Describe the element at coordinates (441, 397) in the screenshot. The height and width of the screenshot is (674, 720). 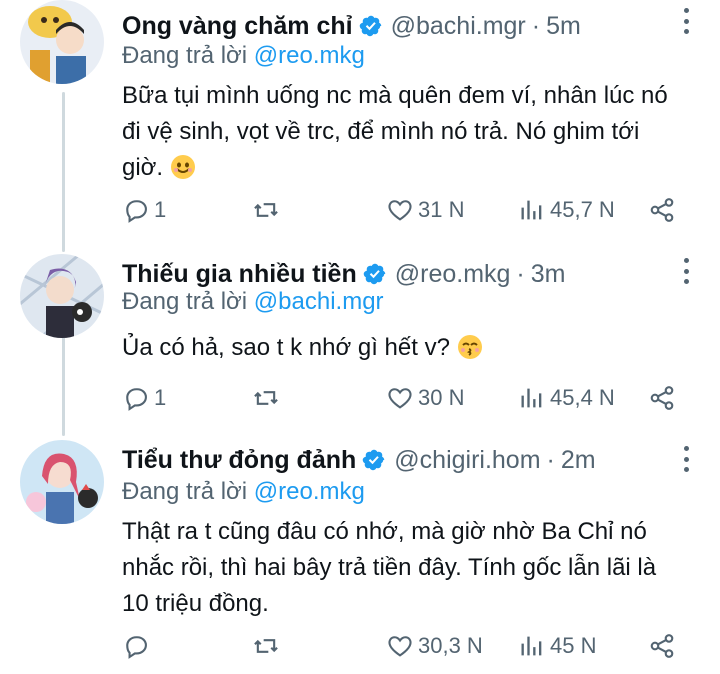
I see `like-count: 30 N` at that location.